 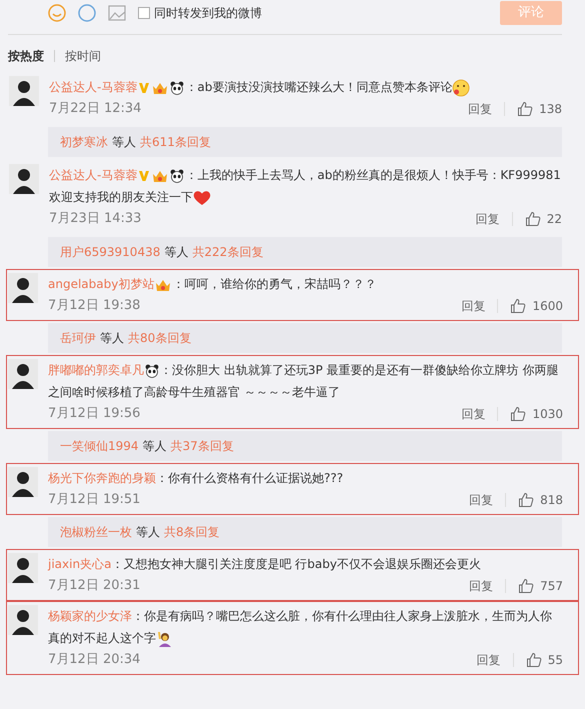 What do you see at coordinates (175, 142) in the screenshot?
I see `reply-count-link: 共611条回复` at bounding box center [175, 142].